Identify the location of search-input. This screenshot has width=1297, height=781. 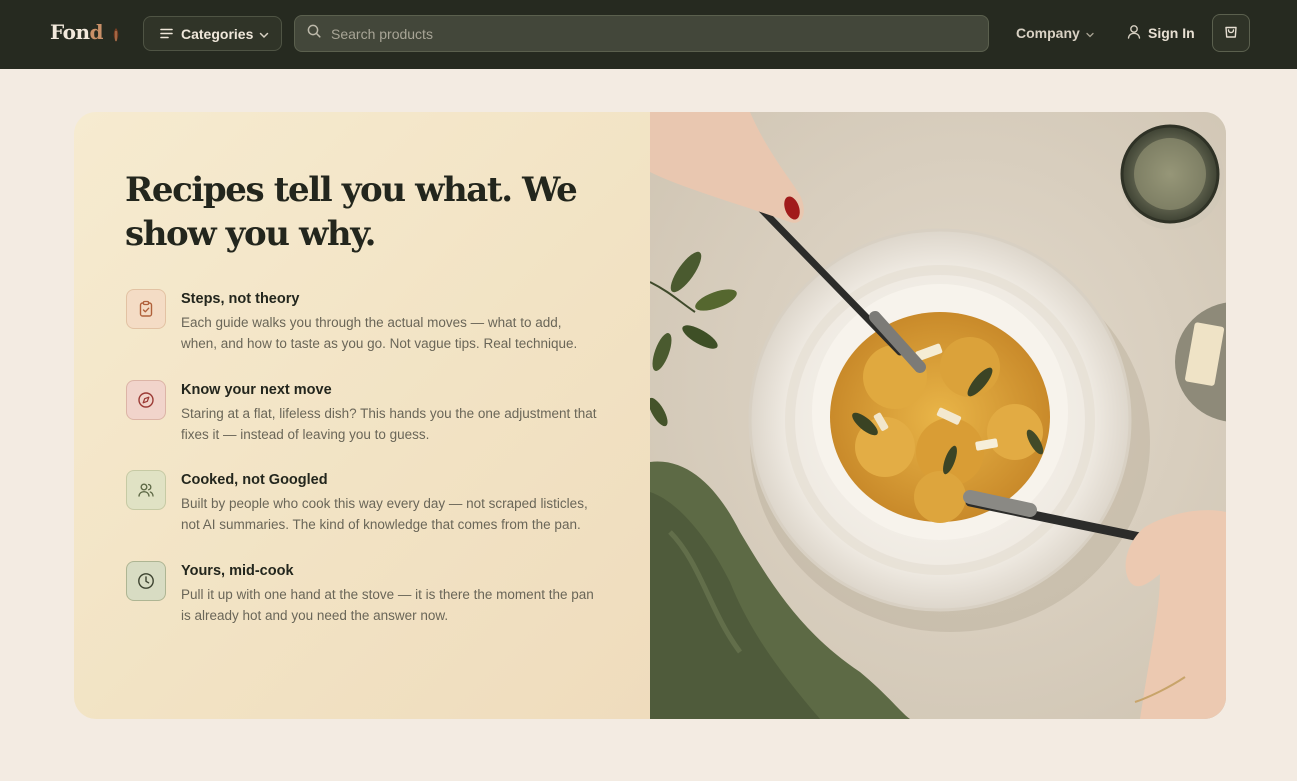
(641, 33).